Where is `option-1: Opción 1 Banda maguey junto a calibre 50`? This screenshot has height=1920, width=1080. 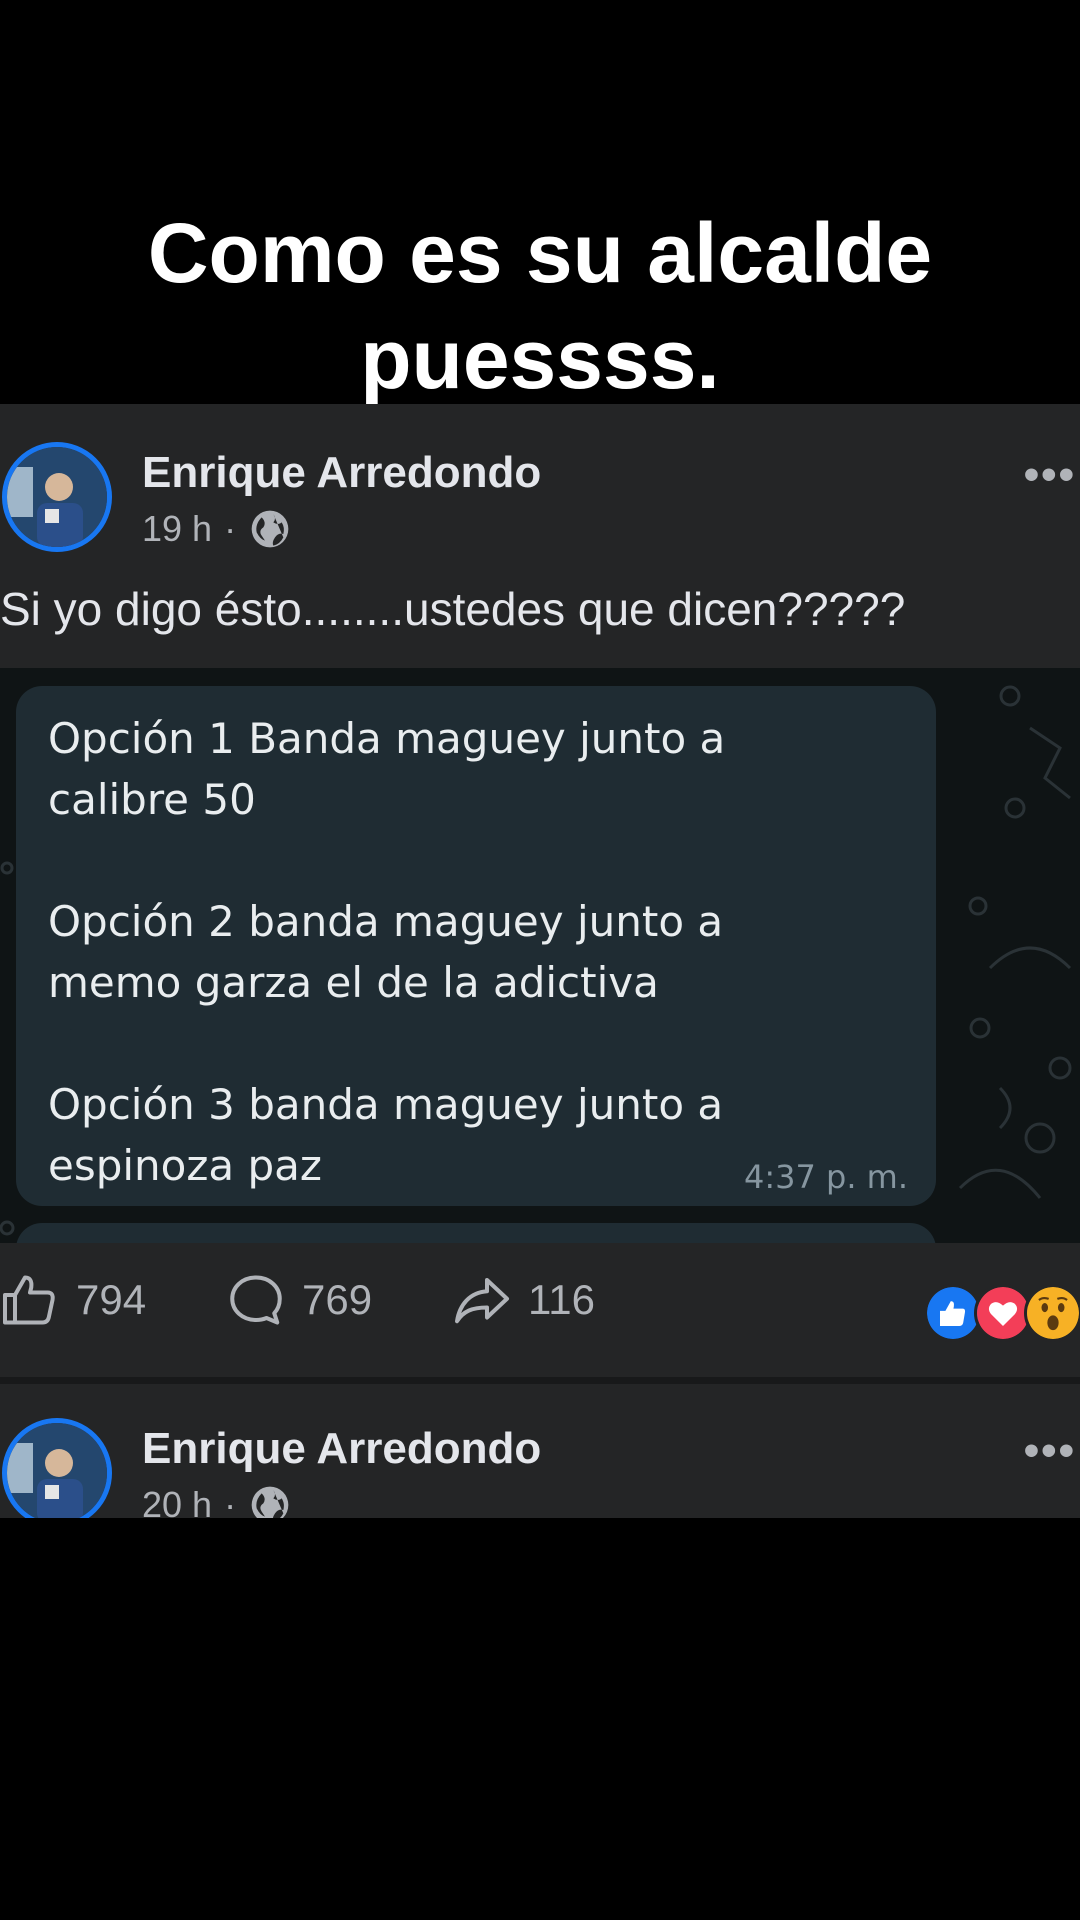 option-1: Opción 1 Banda maguey junto a calibre 50 is located at coordinates (476, 769).